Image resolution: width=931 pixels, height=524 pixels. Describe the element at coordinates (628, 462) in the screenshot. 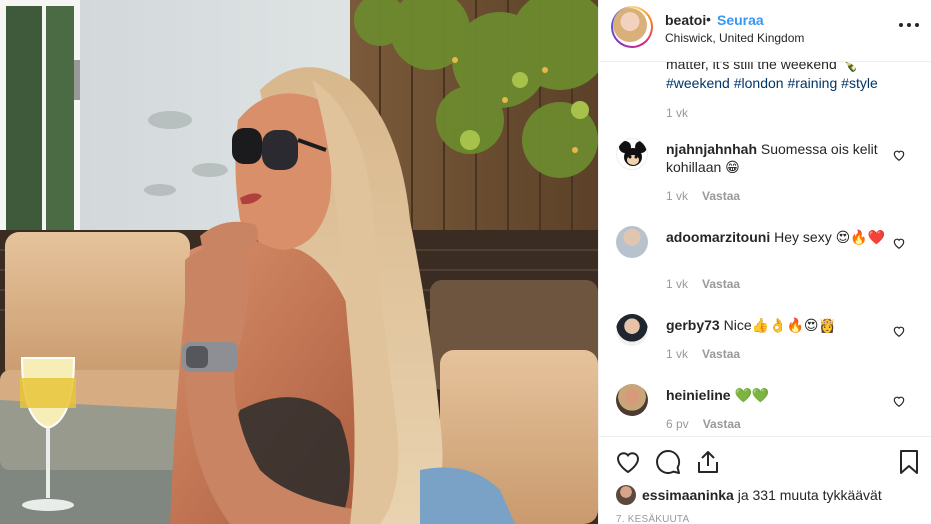

I see `like-heart-icon` at that location.